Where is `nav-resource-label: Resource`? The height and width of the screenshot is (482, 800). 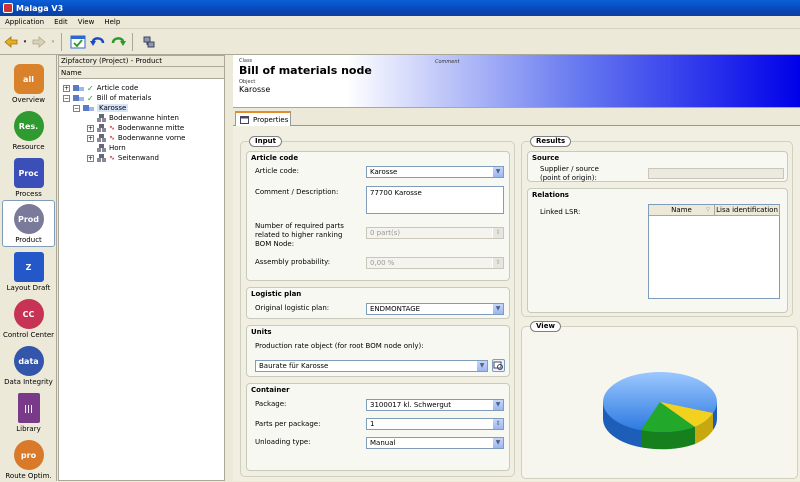
nav-resource-label: Resource is located at coordinates (28, 147).